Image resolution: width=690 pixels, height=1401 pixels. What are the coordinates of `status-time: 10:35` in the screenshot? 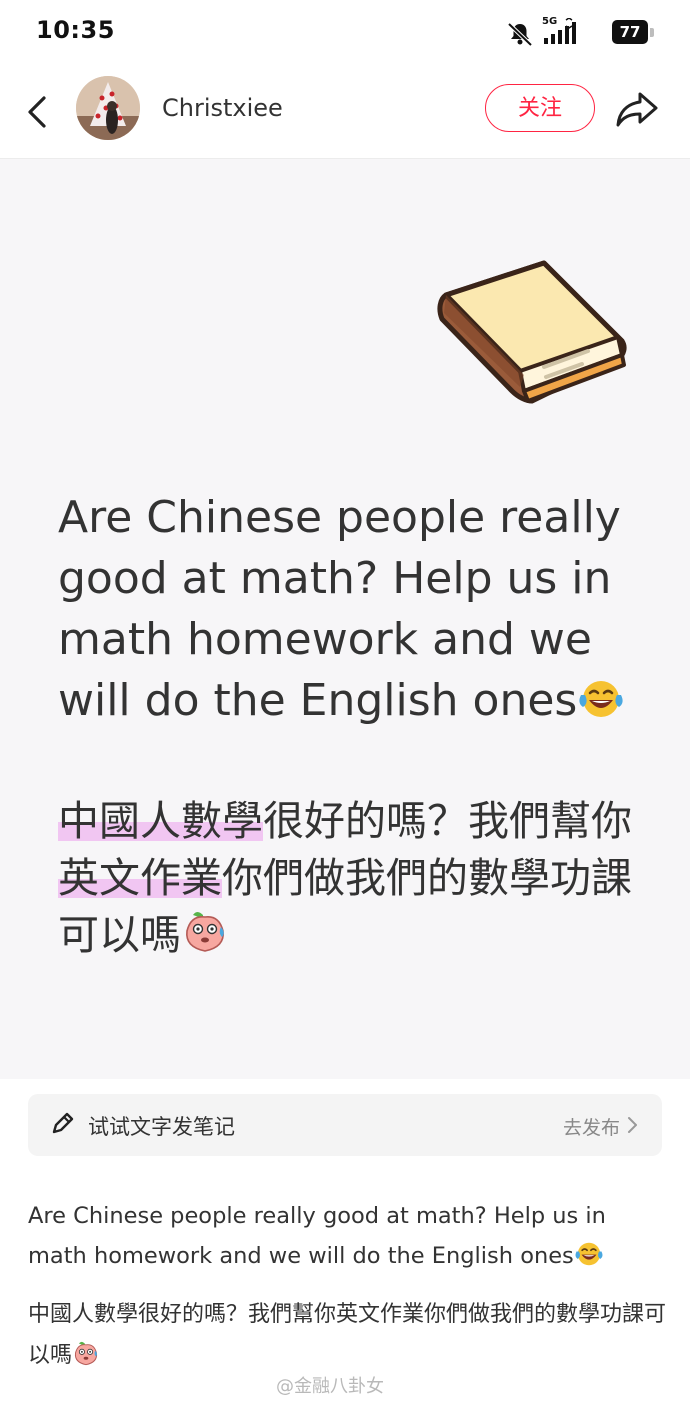 It's located at (75, 30).